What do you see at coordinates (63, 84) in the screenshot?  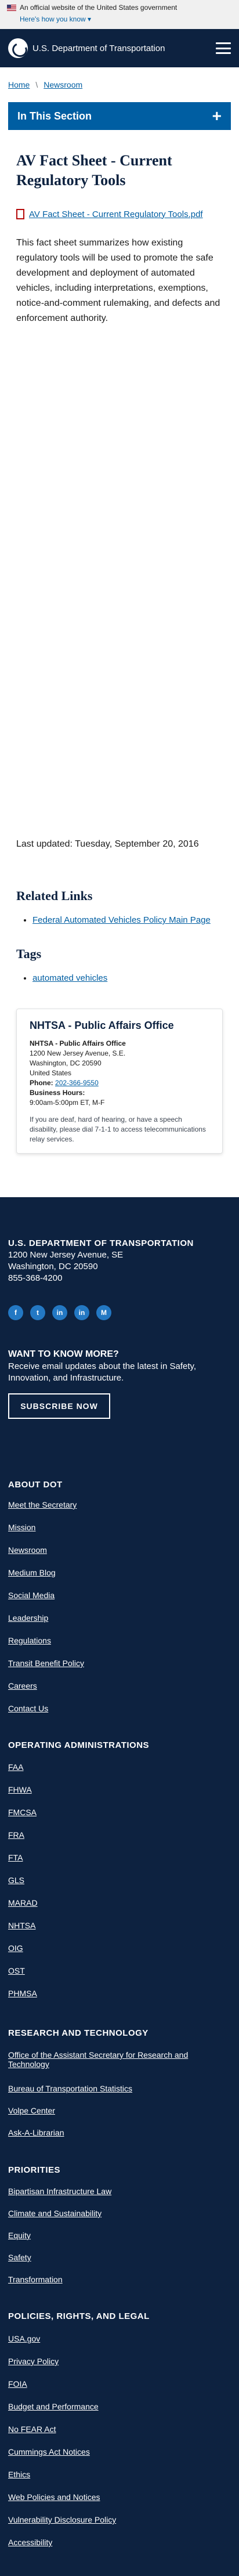 I see `breadcrumb-newsroom: Newsroom` at bounding box center [63, 84].